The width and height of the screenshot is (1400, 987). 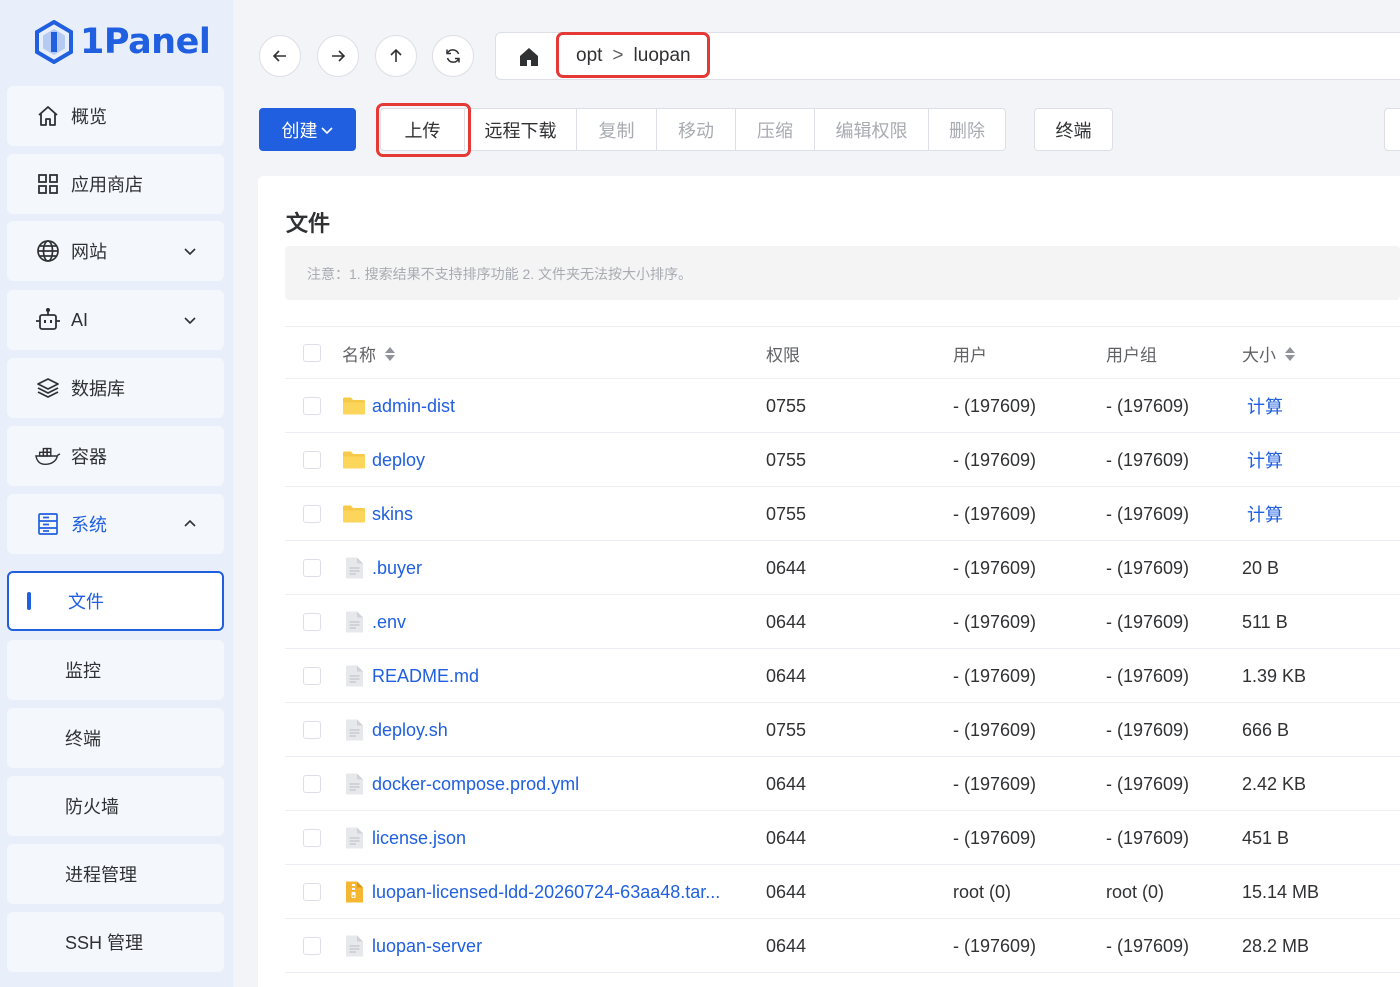 I want to click on sidebar-item-system: 系统, so click(x=115, y=524).